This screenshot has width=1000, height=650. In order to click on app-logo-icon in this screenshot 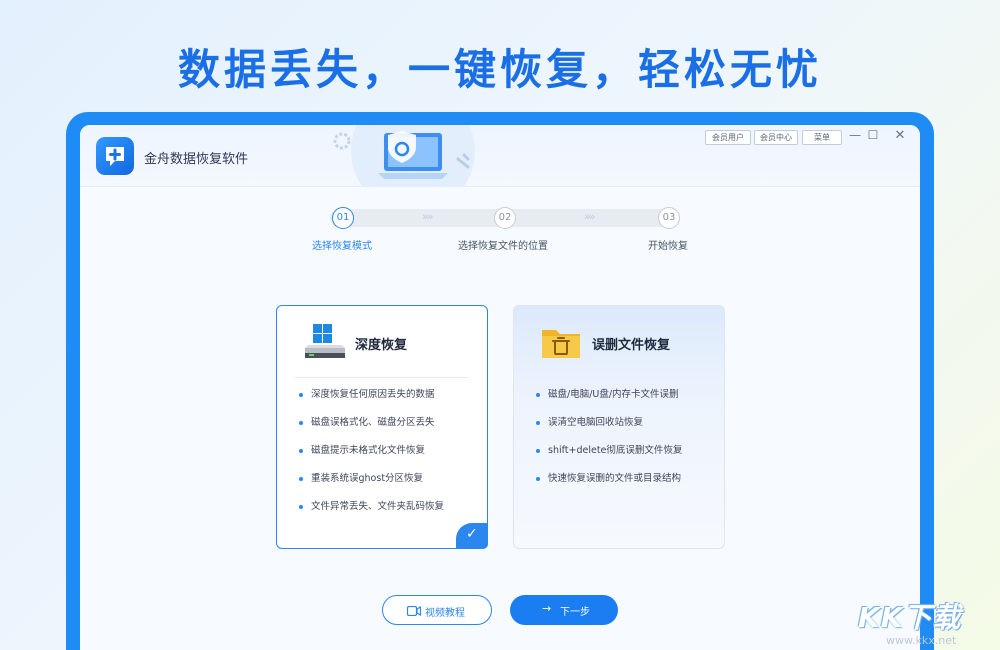, I will do `click(115, 156)`.